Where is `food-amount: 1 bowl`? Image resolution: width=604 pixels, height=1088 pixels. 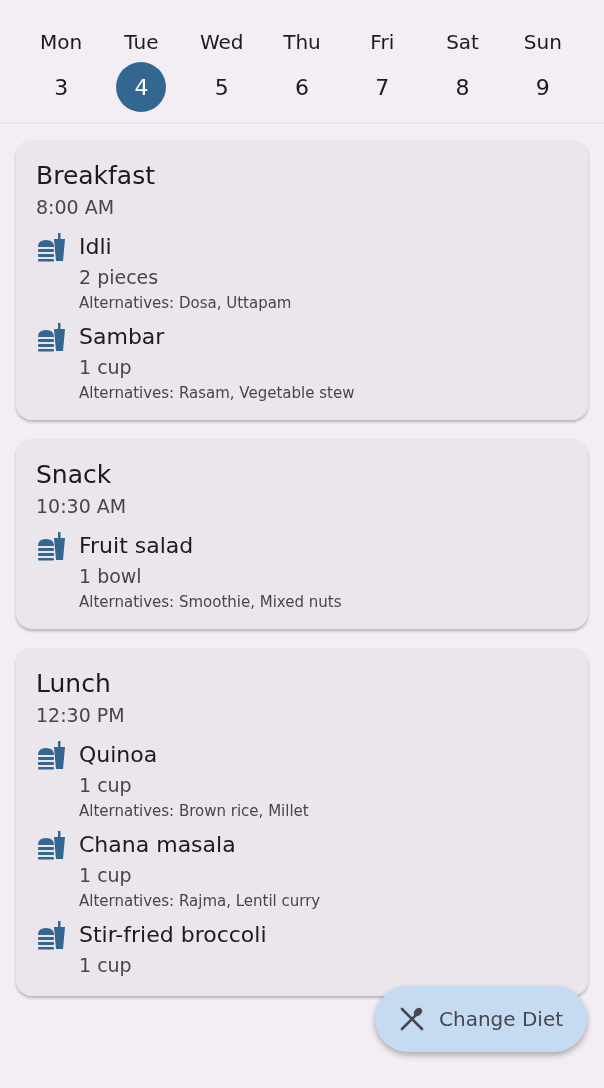 food-amount: 1 bowl is located at coordinates (111, 576).